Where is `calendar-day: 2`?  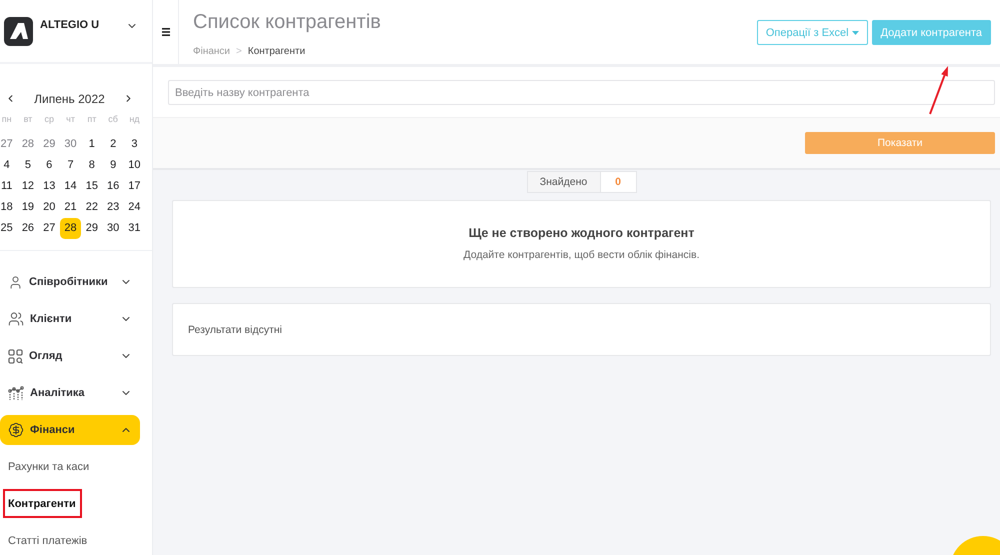 calendar-day: 2 is located at coordinates (113, 144).